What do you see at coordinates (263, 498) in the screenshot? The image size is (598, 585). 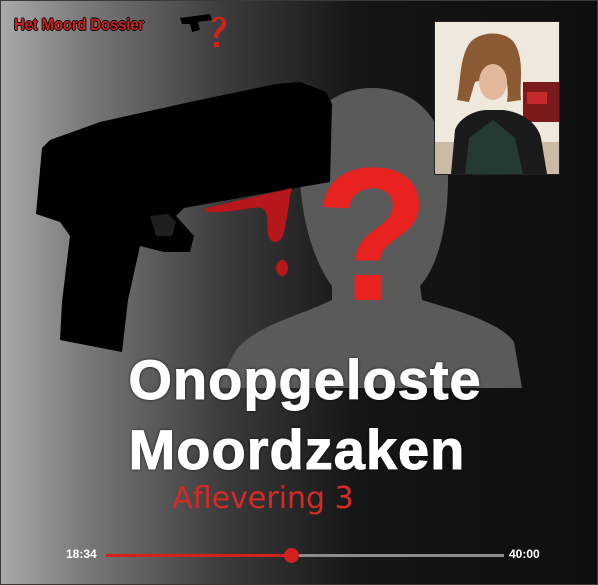 I see `episode-label: Aflevering 3` at bounding box center [263, 498].